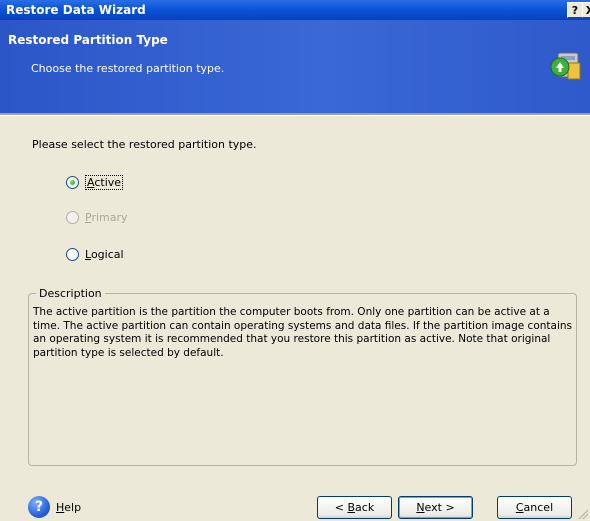 This screenshot has height=521, width=590. I want to click on description-legend: Description, so click(70, 293).